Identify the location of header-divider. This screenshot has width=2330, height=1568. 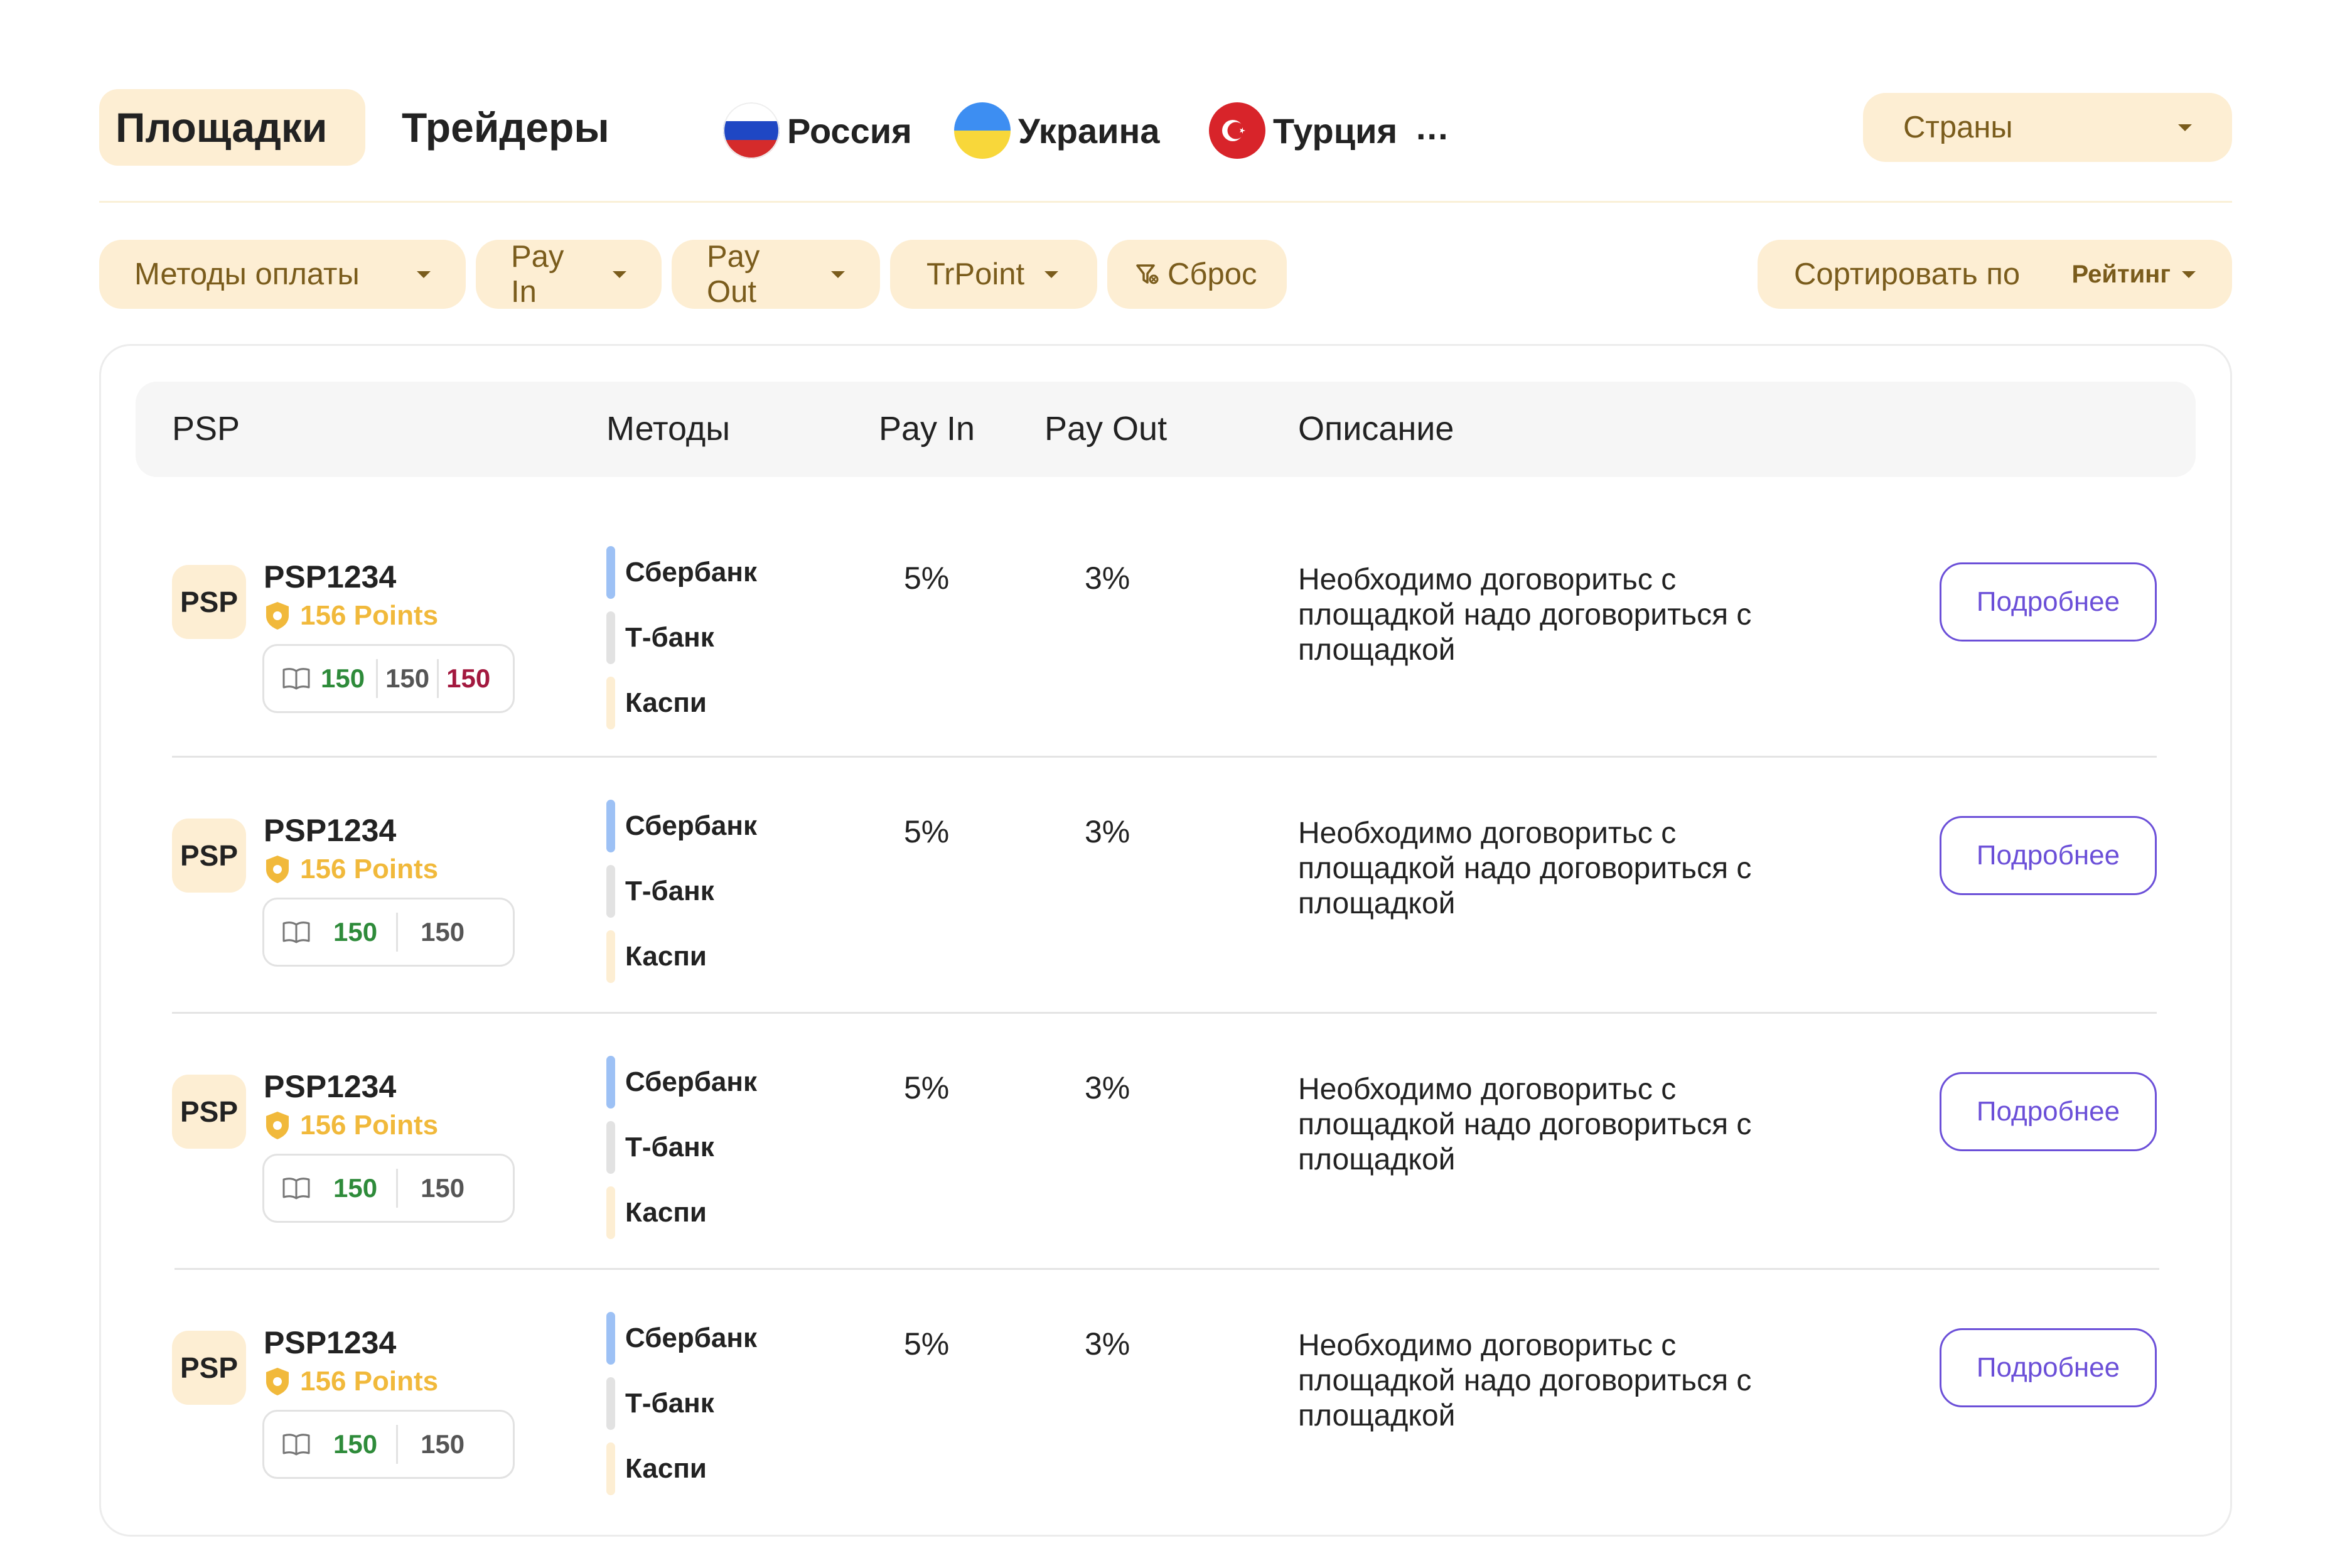
(1165, 202).